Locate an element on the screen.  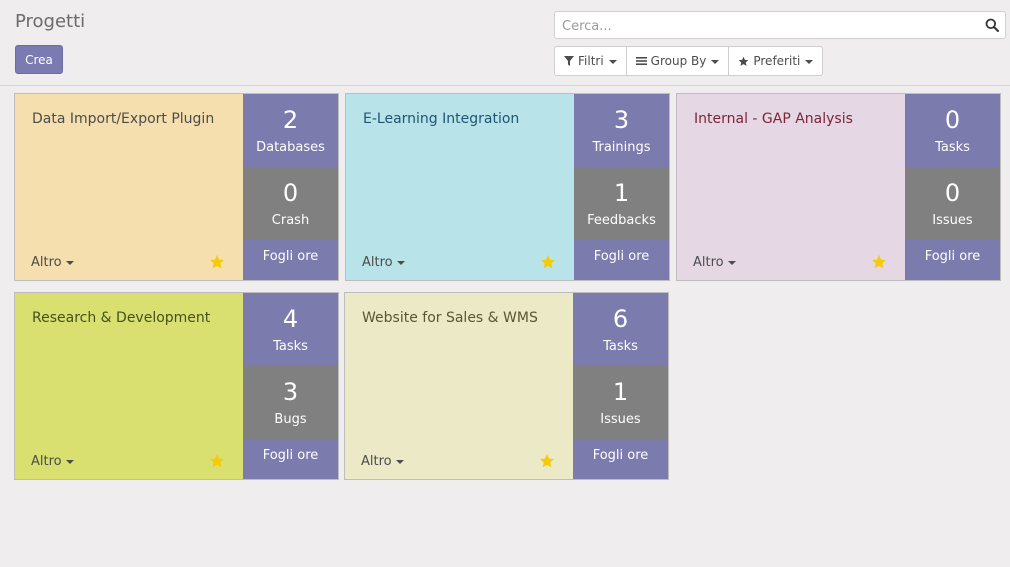
search-options: Filtri Group By Preferiti is located at coordinates (689, 61).